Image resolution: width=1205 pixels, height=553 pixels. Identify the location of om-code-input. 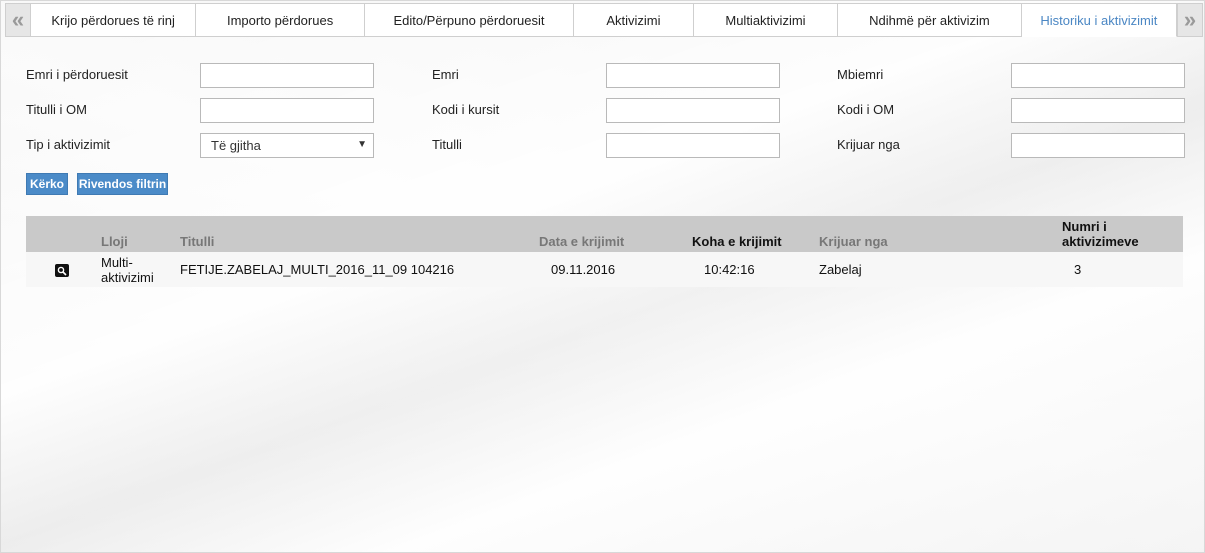
(1098, 110).